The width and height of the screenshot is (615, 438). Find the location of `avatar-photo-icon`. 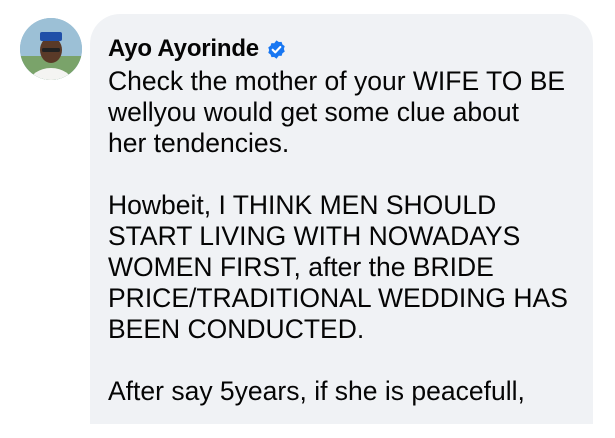

avatar-photo-icon is located at coordinates (51, 49).